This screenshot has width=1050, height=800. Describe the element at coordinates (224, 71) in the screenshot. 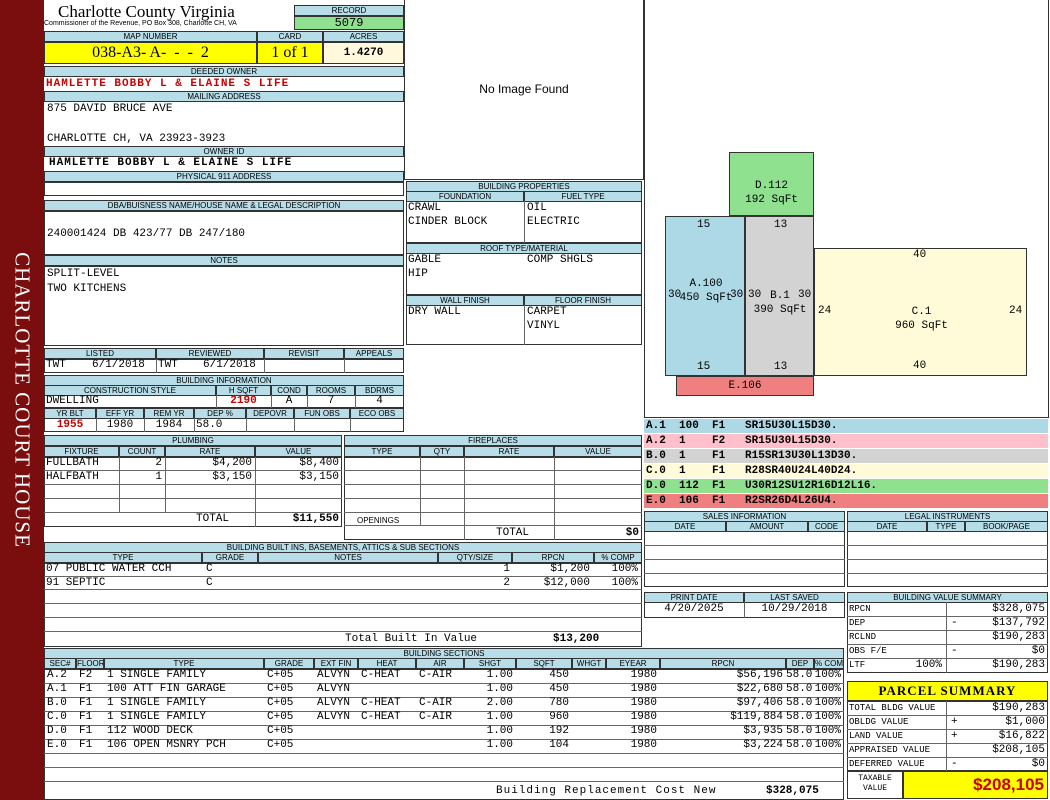

I see `deeded-owner-label: DEEDED OWNER` at that location.